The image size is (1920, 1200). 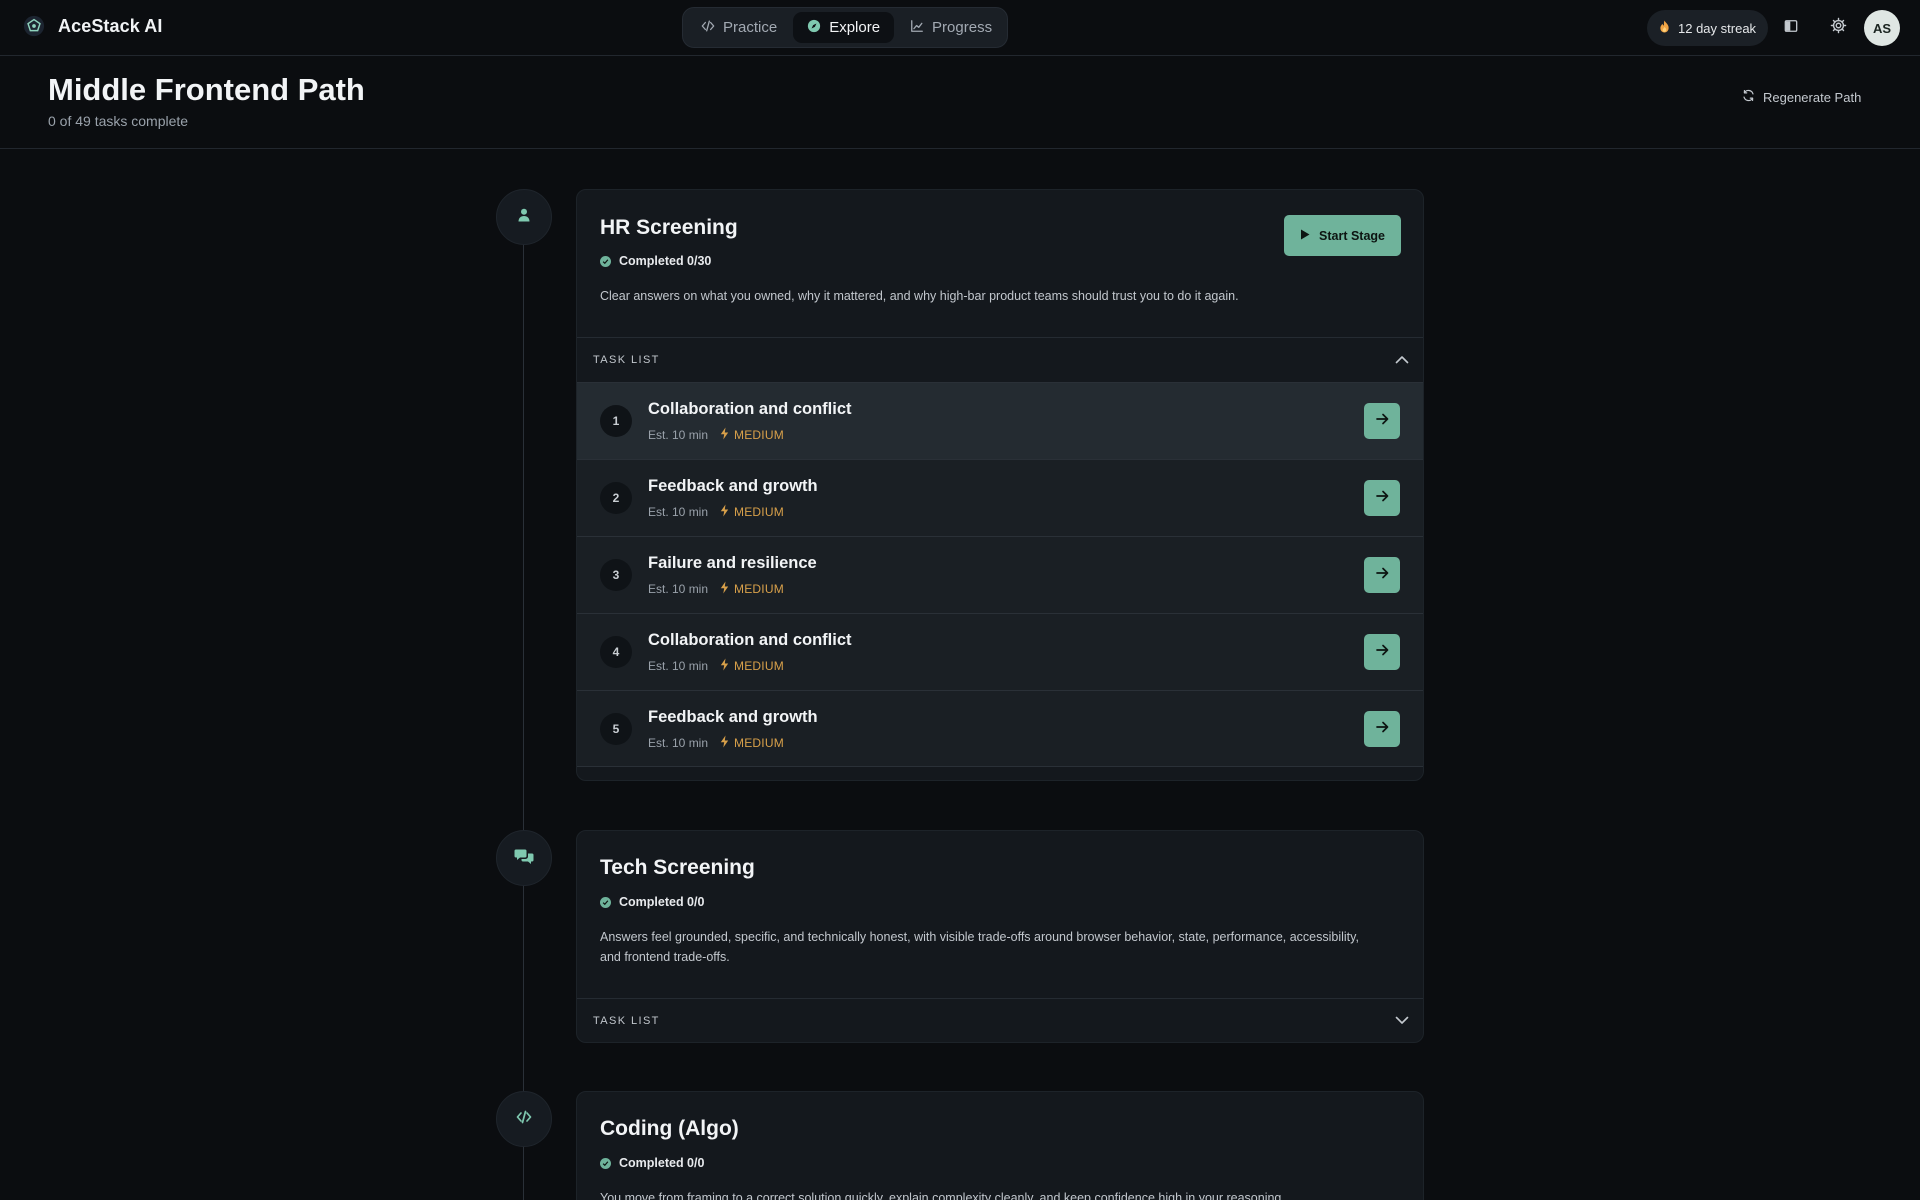 What do you see at coordinates (1882, 28) in the screenshot?
I see `avatar: AS` at bounding box center [1882, 28].